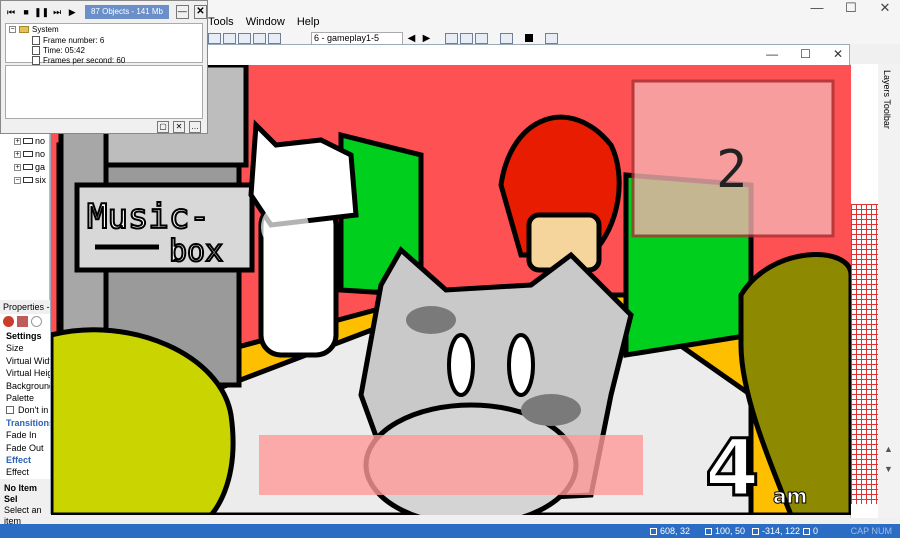  I want to click on color-swatch-icon, so click(529, 38).